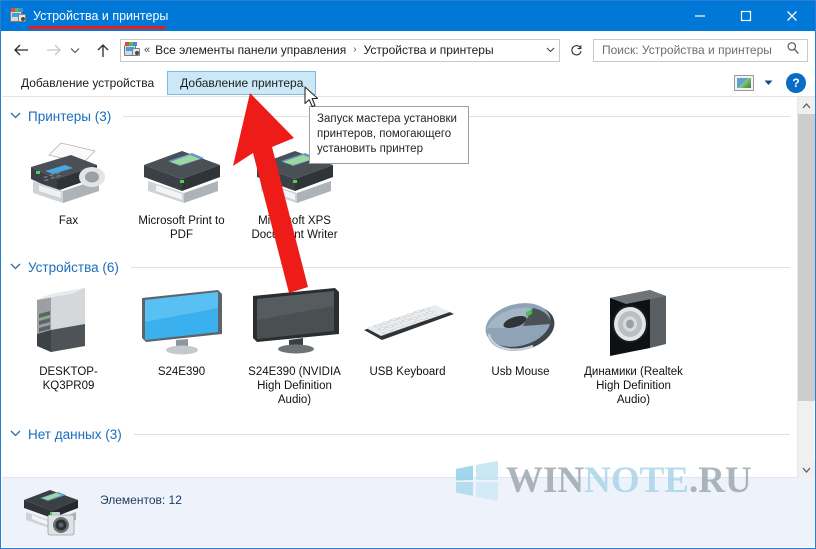 The image size is (816, 549). I want to click on group-header-no-data: Нет данных (3), so click(400, 434).